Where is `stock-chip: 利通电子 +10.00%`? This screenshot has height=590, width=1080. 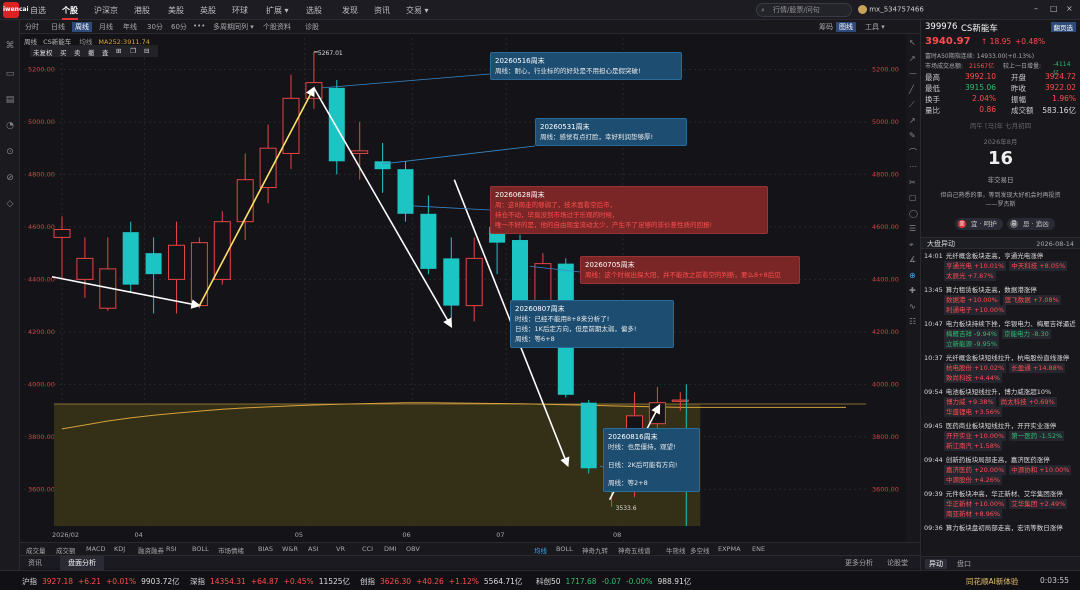
stock-chip: 利通电子 +10.00% is located at coordinates (975, 310).